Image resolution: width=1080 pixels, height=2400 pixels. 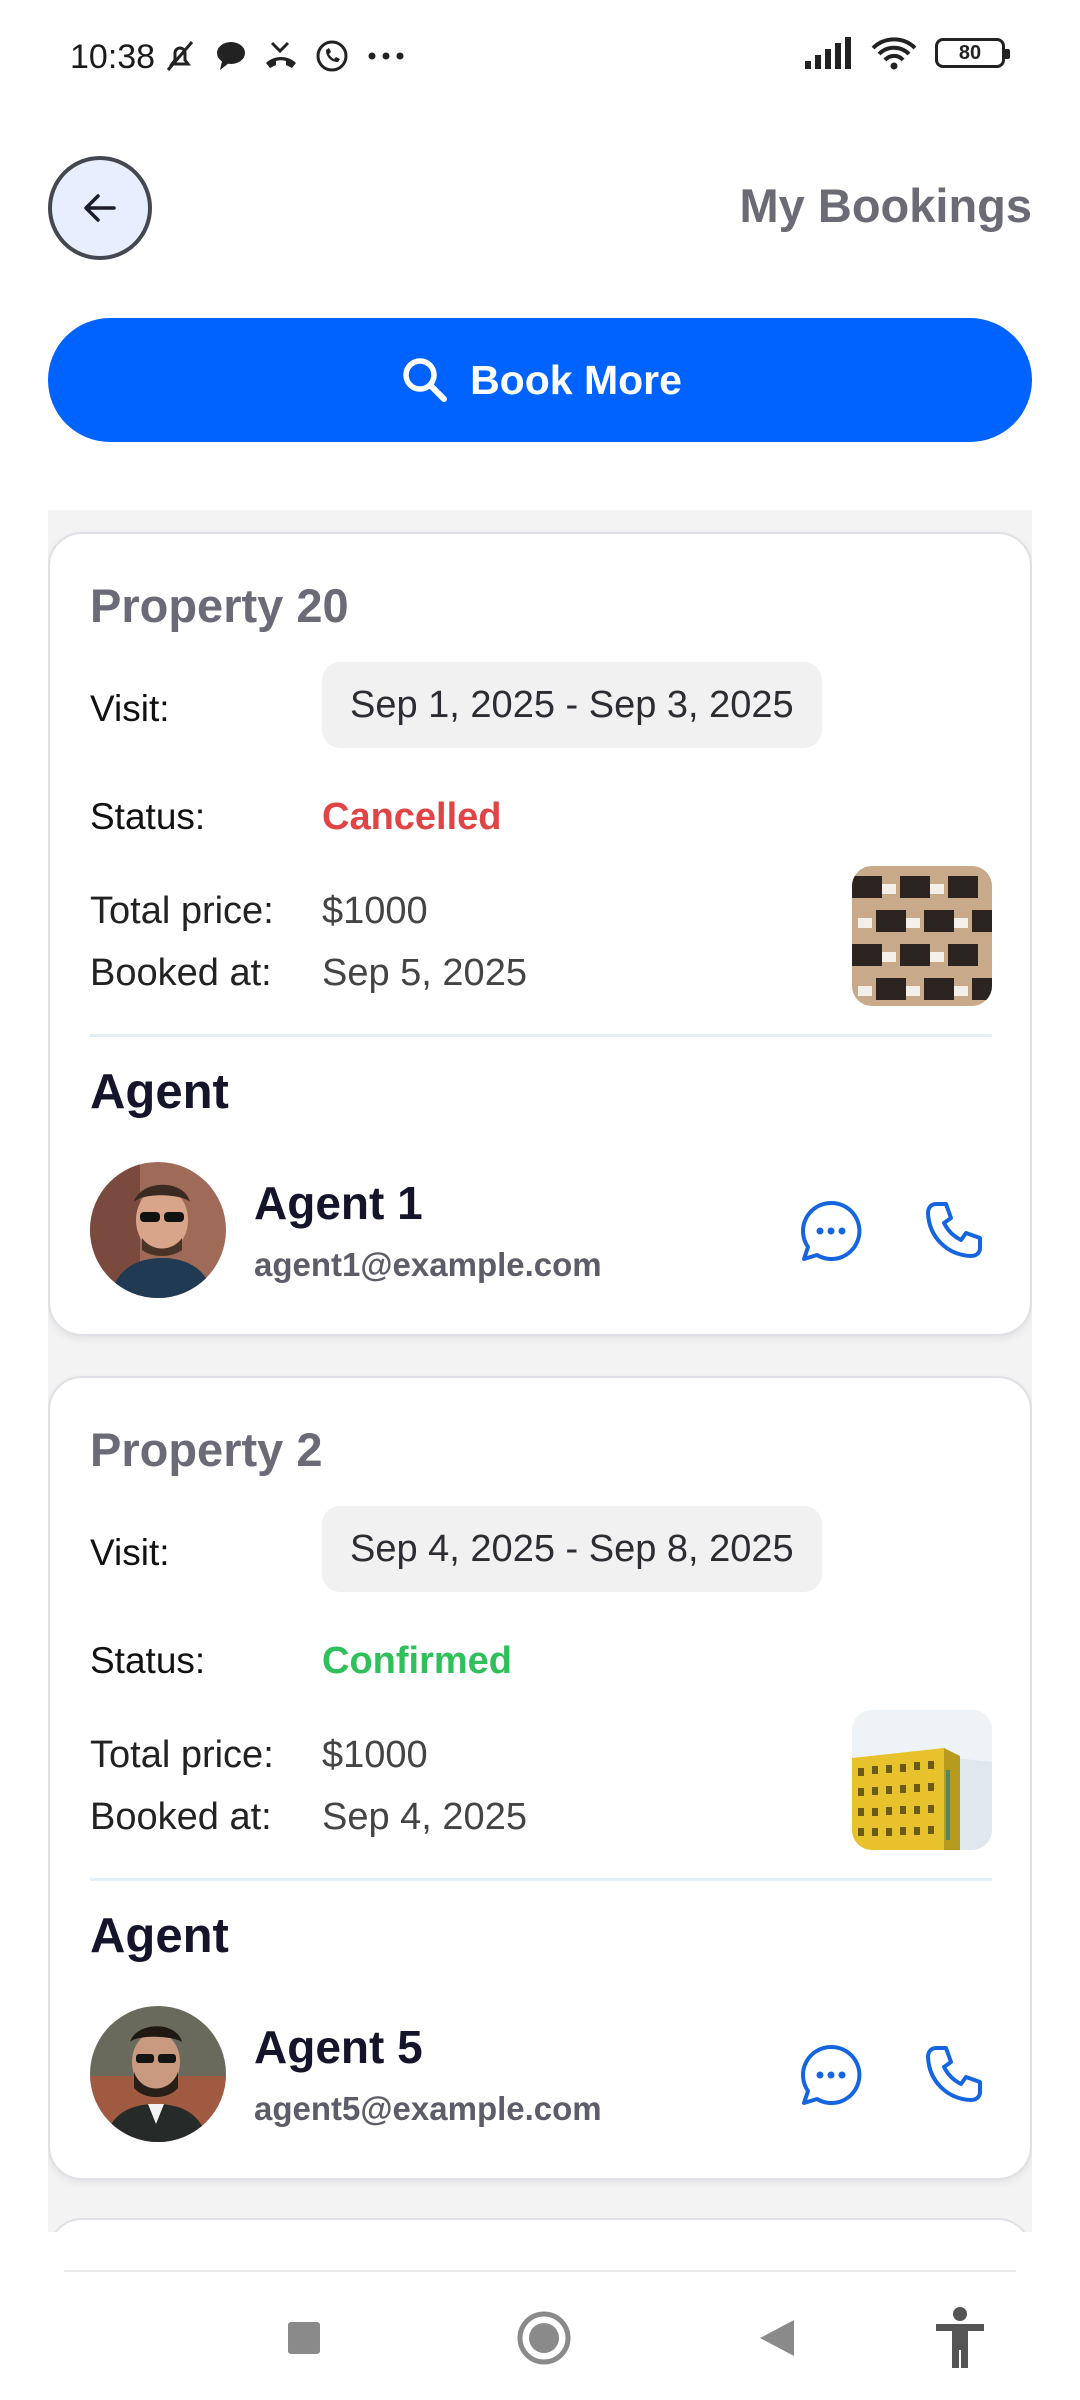 I want to click on status-time: 10:38, so click(x=113, y=57).